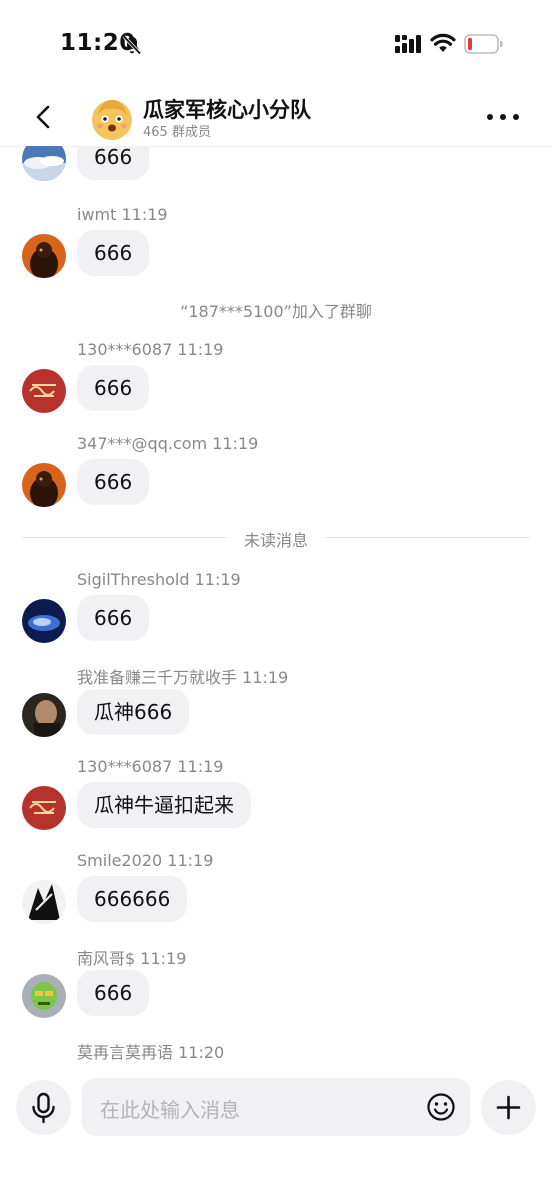 Image resolution: width=552 pixels, height=1200 pixels. Describe the element at coordinates (122, 214) in the screenshot. I see `sender-name: iwmt 11:19` at that location.